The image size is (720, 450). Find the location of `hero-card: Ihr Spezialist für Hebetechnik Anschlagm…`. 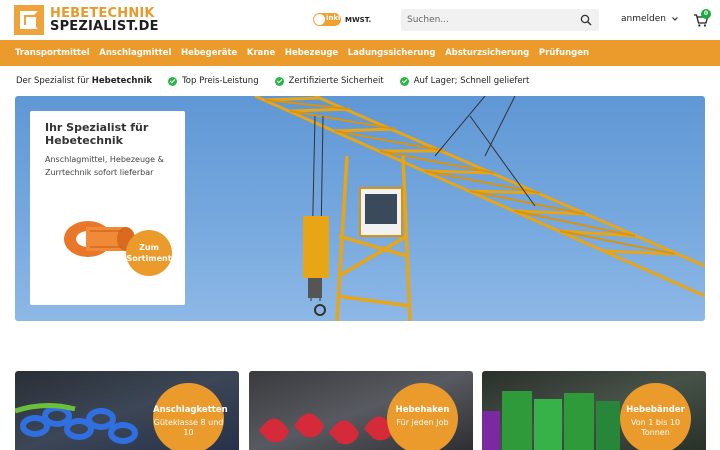

hero-card: Ihr Spezialist für Hebetechnik Anschlagm… is located at coordinates (107, 208).